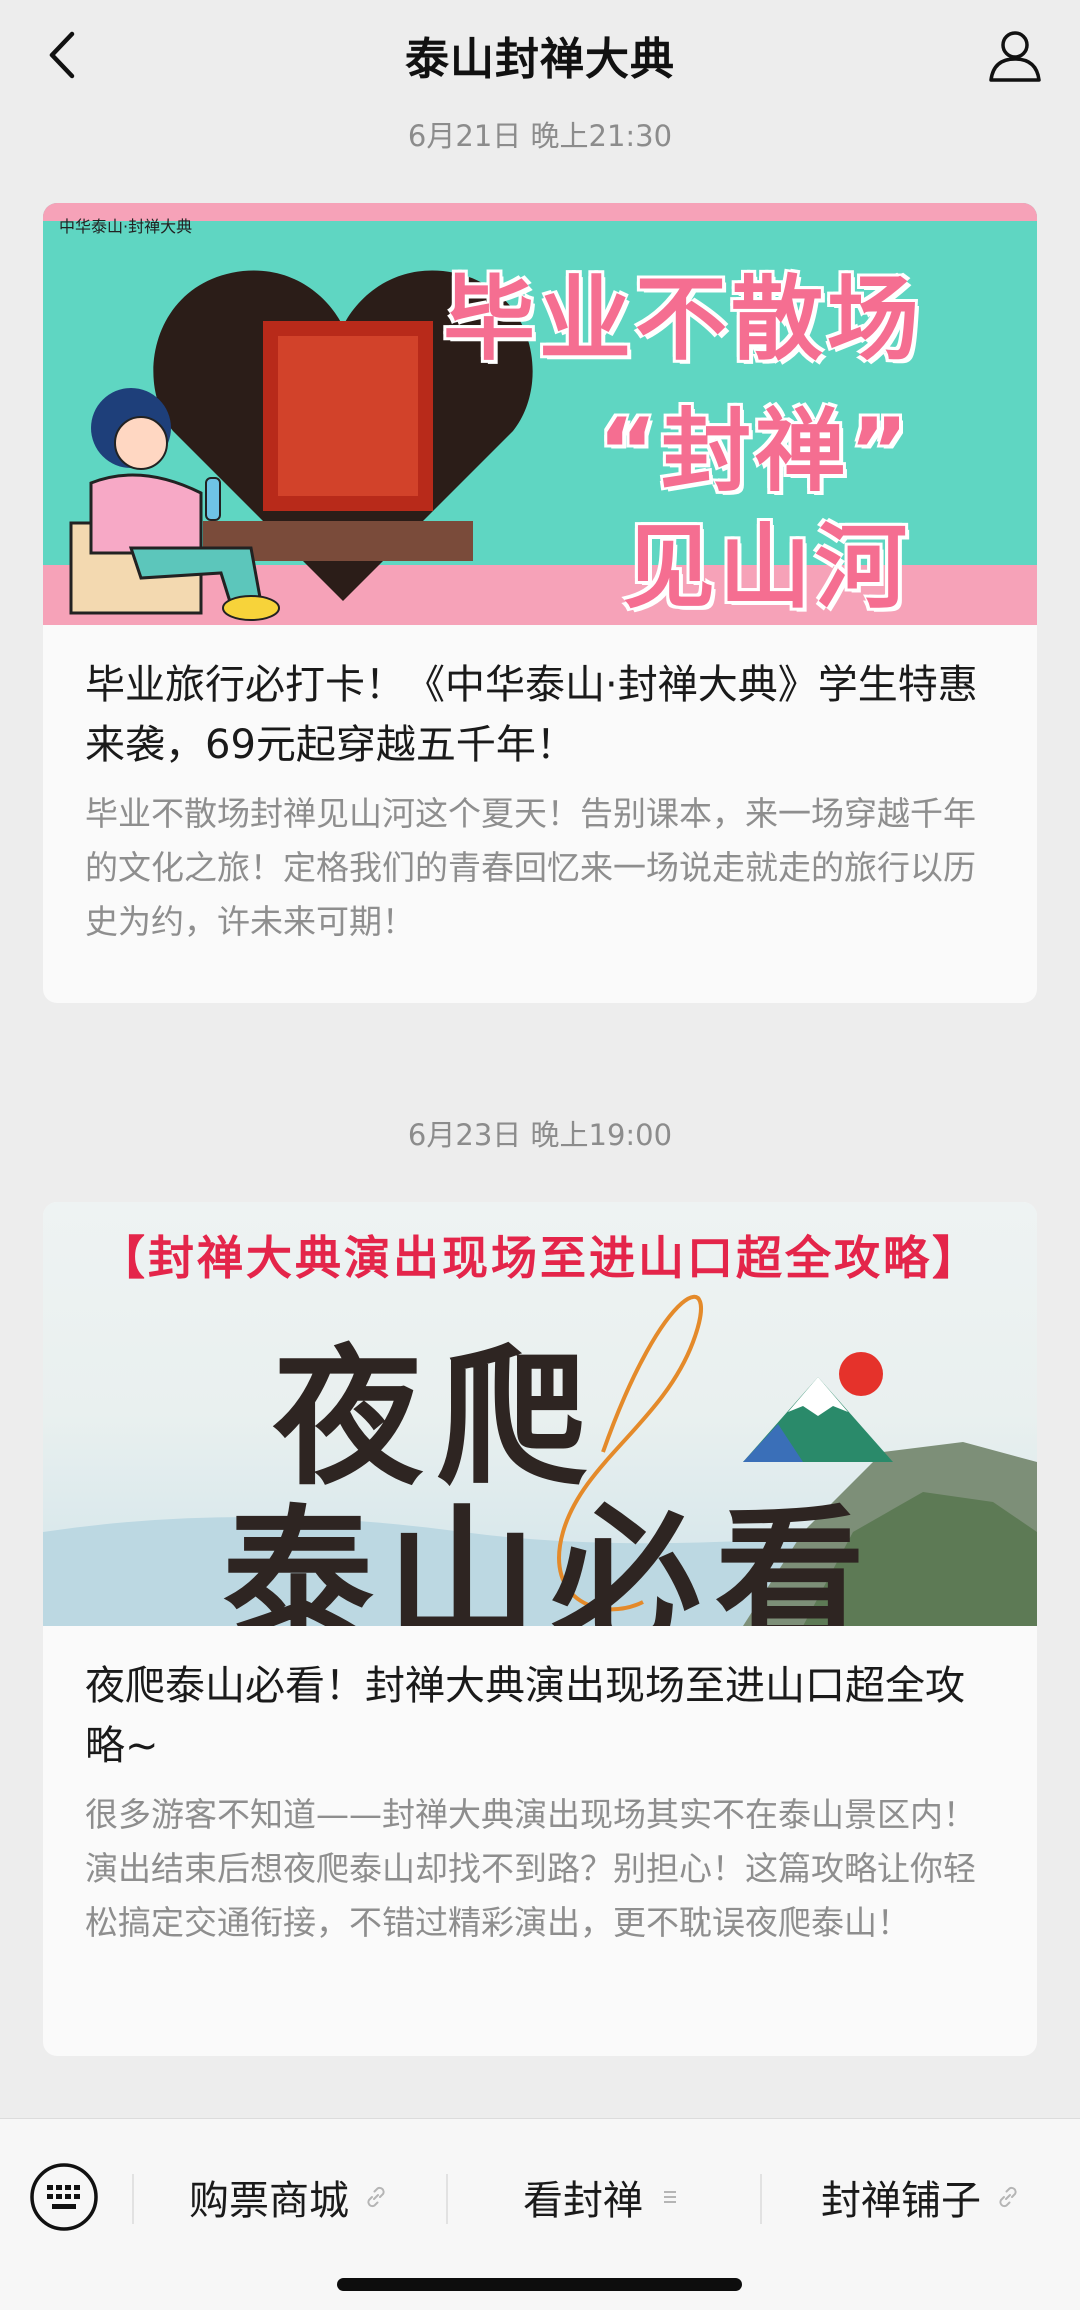 The height and width of the screenshot is (2310, 1080). What do you see at coordinates (126, 226) in the screenshot?
I see `brand-logo-text: 中华泰山·封禅大典` at bounding box center [126, 226].